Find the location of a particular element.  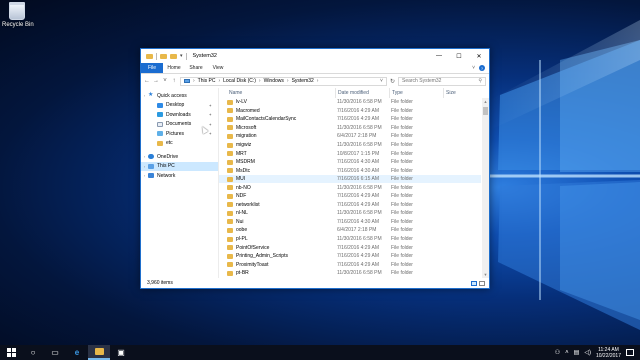

column-header-name: Name is located at coordinates (277, 93).